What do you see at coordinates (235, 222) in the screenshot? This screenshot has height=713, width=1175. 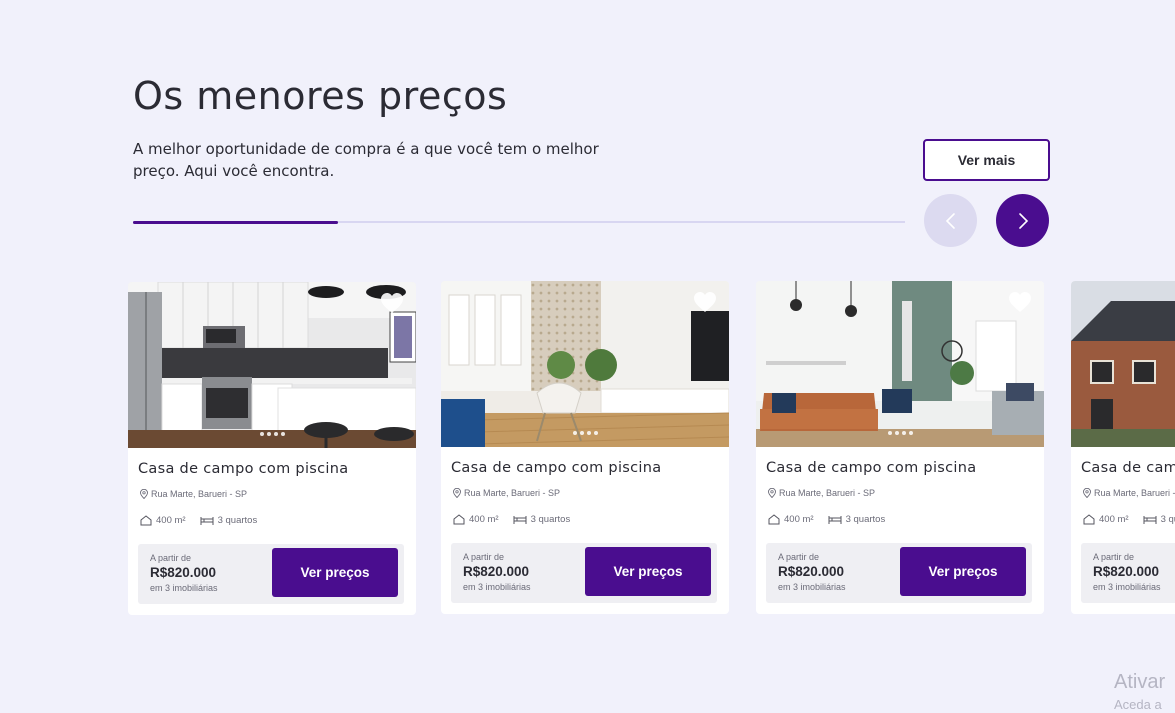 I see `carousel-progress-fill` at bounding box center [235, 222].